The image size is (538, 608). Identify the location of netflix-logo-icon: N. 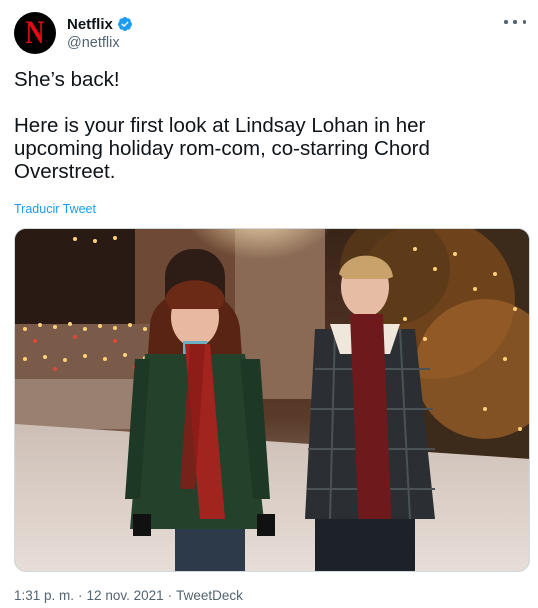
(35, 32).